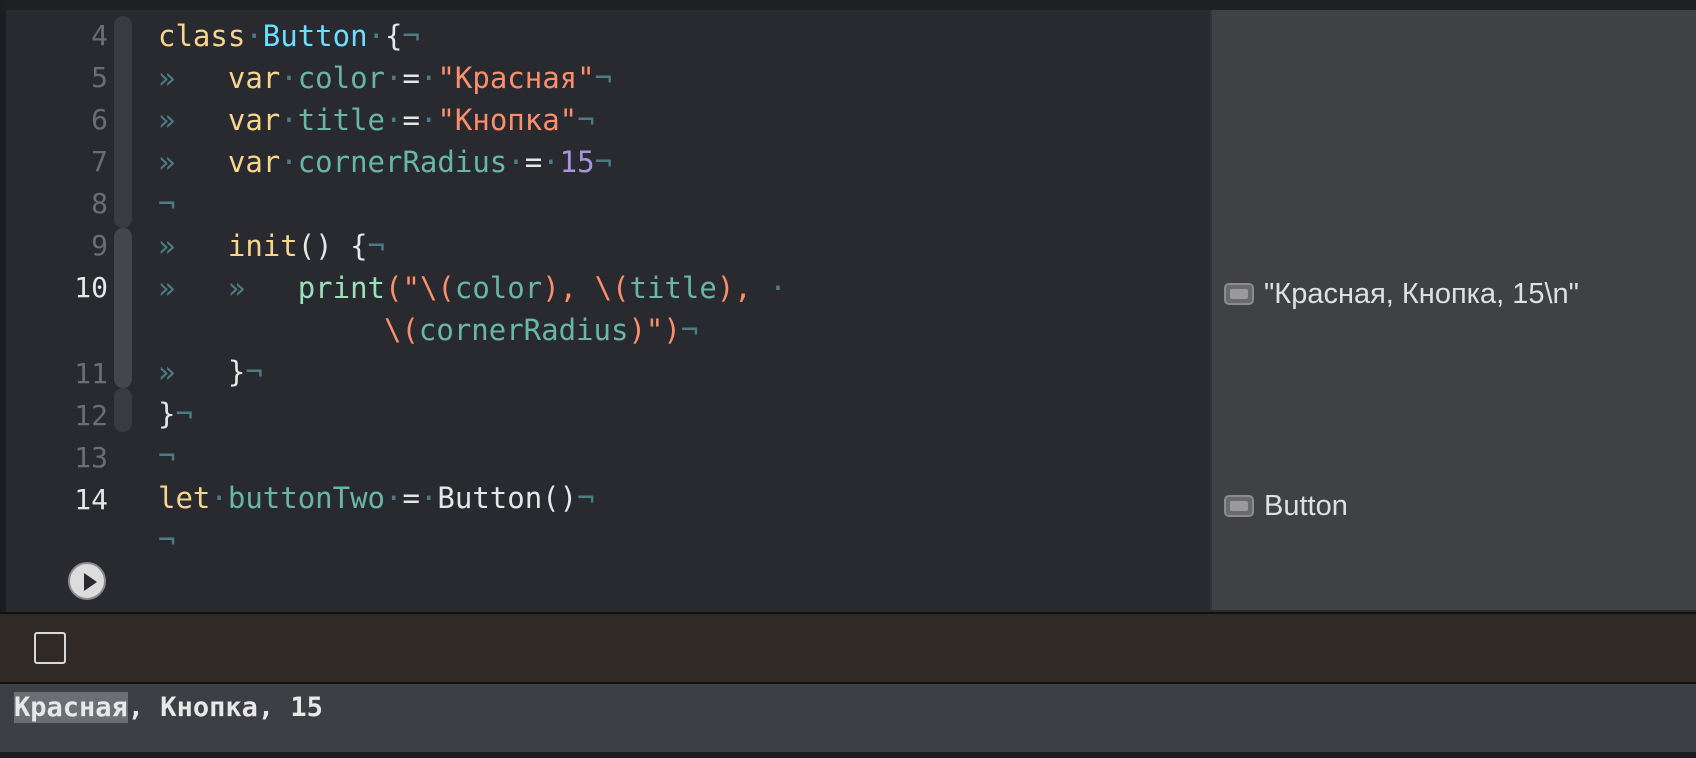 The image size is (1696, 758). Describe the element at coordinates (123, 308) in the screenshot. I see `code-fold-ribbon-inner` at that location.